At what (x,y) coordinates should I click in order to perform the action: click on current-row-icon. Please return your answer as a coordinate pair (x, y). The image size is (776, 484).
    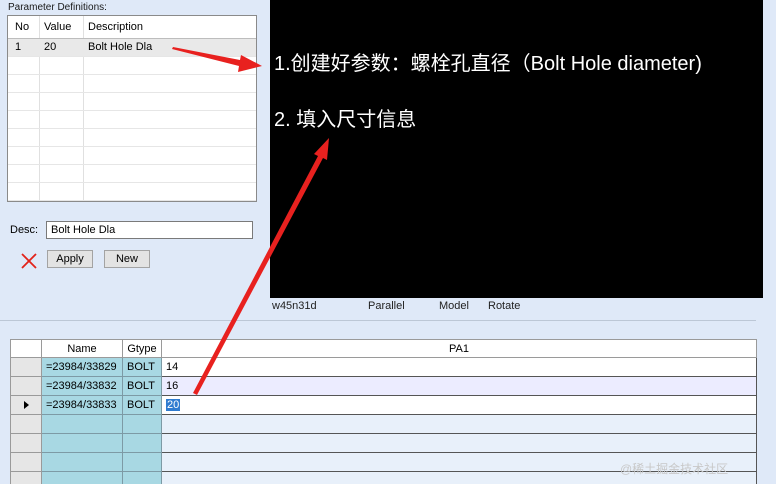
    Looking at the image, I should click on (26, 405).